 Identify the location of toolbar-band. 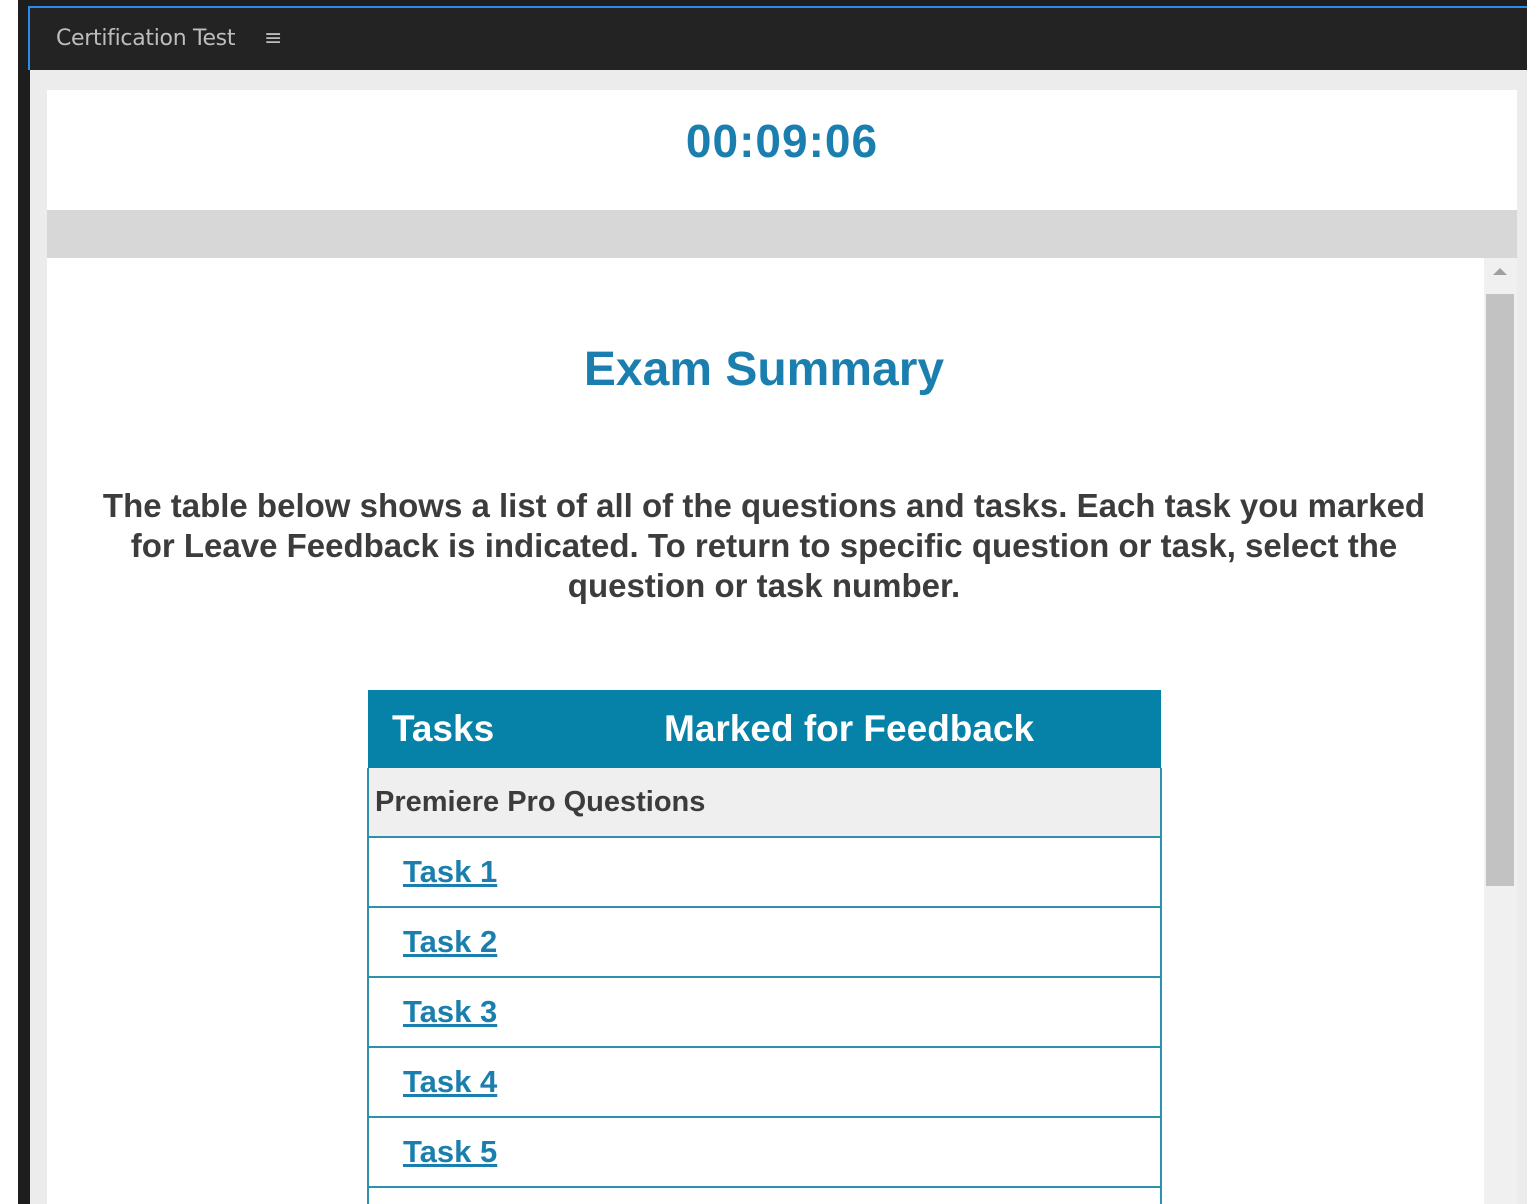
(782, 234).